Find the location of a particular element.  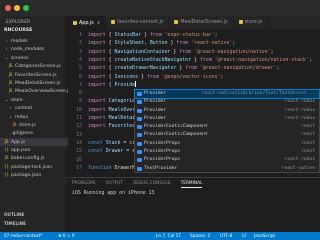

minimize-window-button is located at coordinates (17, 8).